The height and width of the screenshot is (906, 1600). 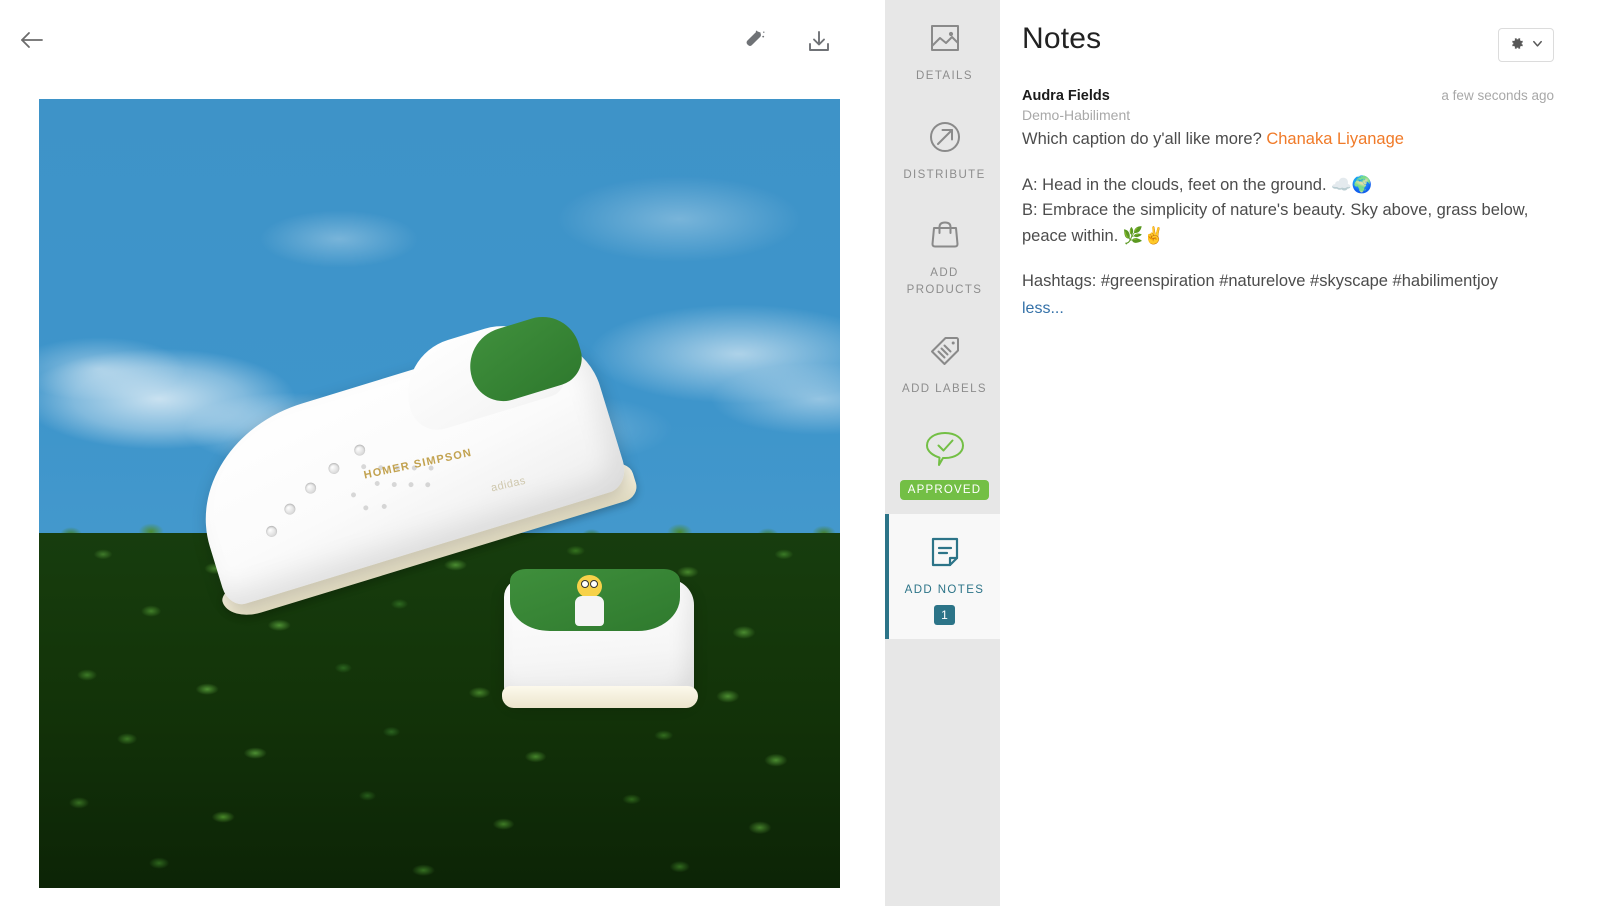 I want to click on magic-wand-button, so click(x=755, y=42).